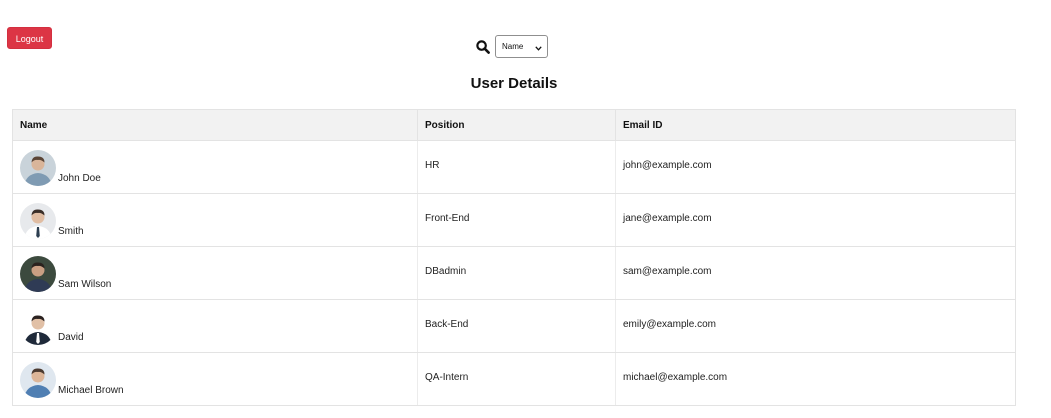 This screenshot has width=1051, height=418. I want to click on search-filter-value: Name, so click(513, 46).